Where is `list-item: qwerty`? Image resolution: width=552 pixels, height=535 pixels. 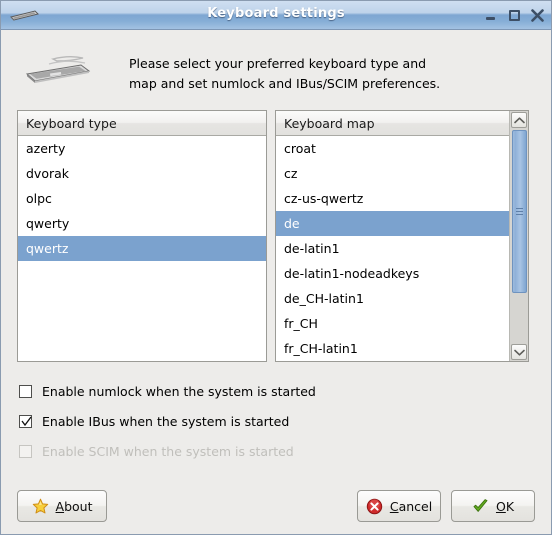
list-item: qwerty is located at coordinates (142, 223).